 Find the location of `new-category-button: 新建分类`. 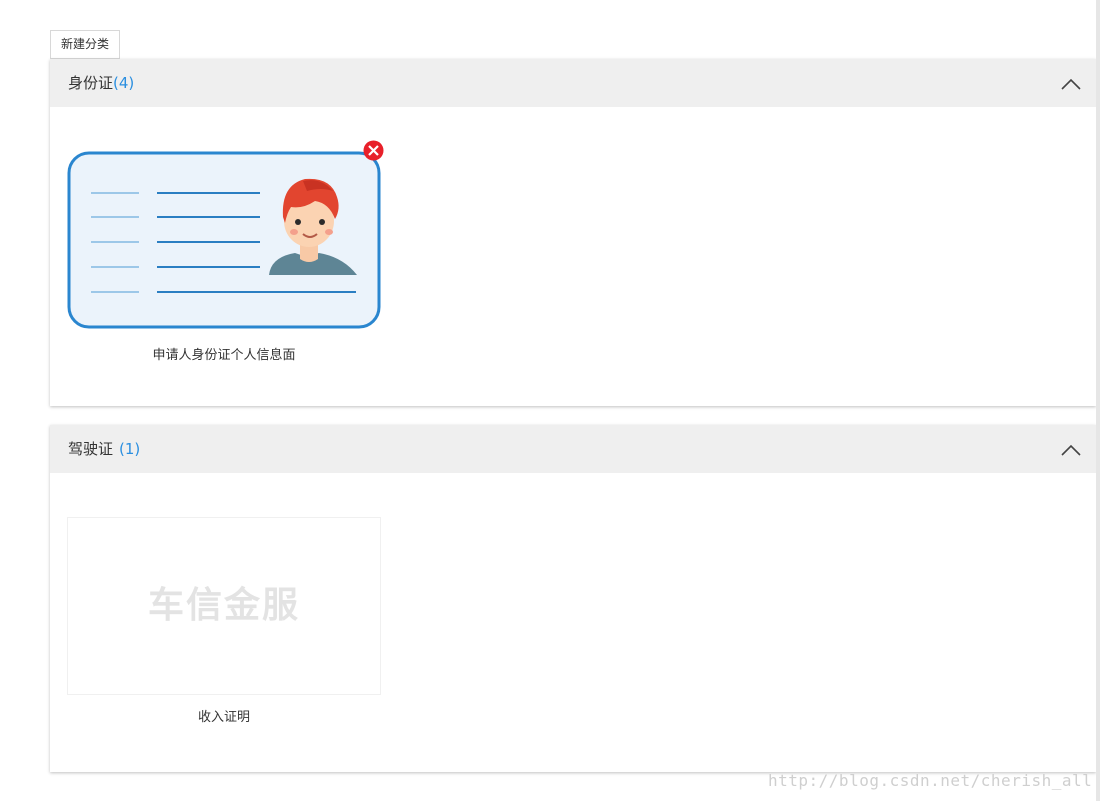

new-category-button: 新建分类 is located at coordinates (85, 44).